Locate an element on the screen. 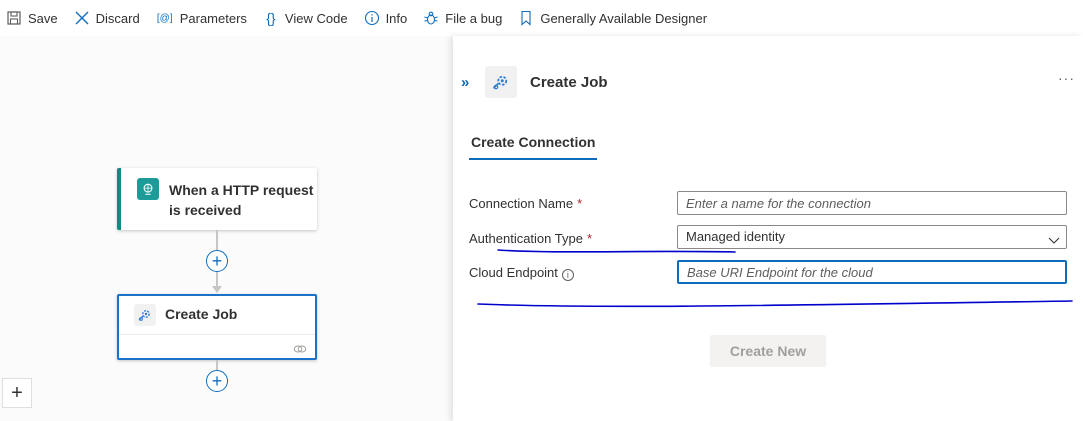 This screenshot has width=1083, height=421. chevron-down-icon is located at coordinates (1054, 237).